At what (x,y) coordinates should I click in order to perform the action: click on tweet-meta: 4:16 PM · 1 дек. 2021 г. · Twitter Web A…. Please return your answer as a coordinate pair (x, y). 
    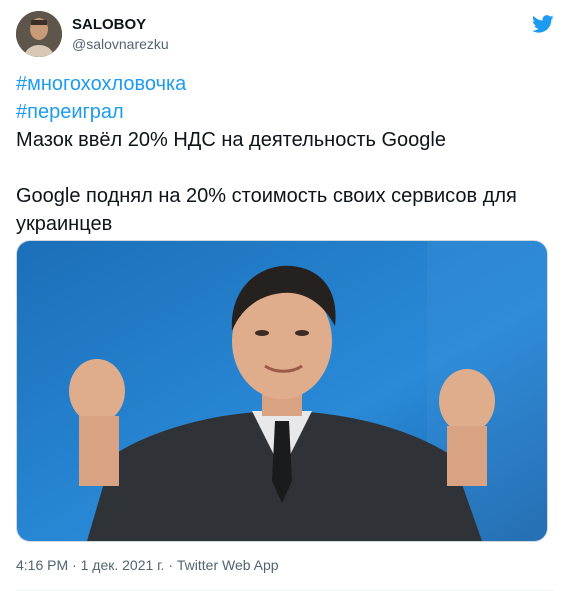
    Looking at the image, I should click on (147, 565).